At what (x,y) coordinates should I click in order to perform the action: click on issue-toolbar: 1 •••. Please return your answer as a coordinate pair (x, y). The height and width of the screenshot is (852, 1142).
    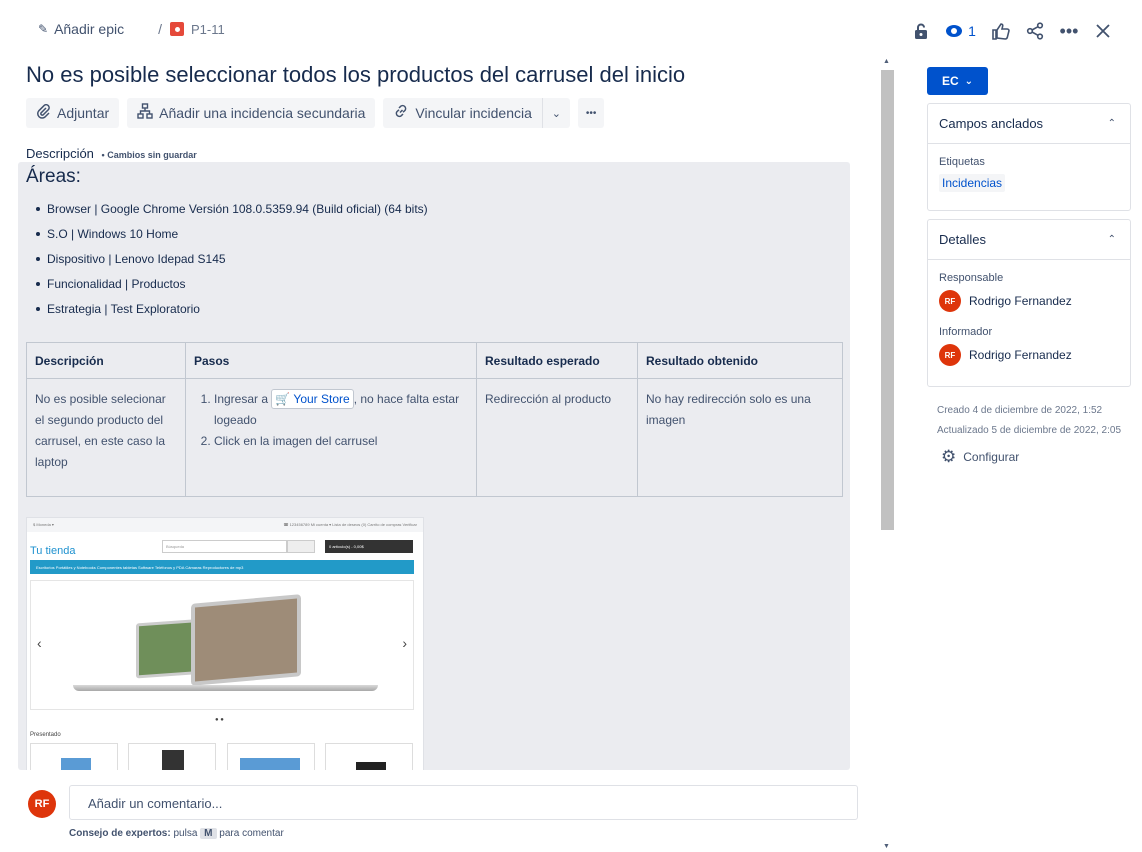
    Looking at the image, I should click on (1012, 31).